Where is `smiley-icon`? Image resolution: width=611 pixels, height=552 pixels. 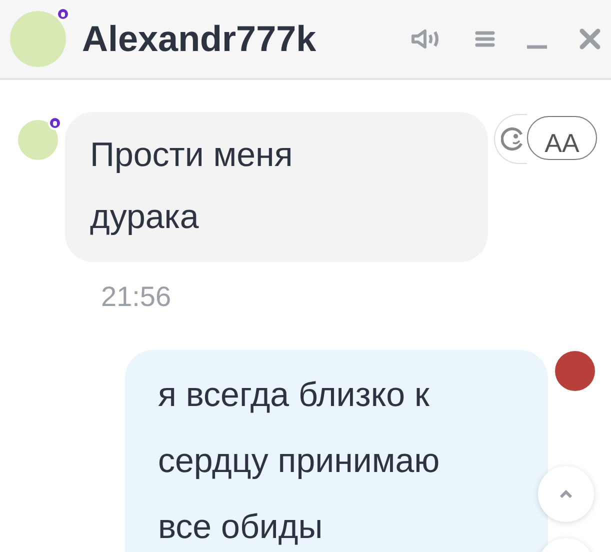
smiley-icon is located at coordinates (513, 139).